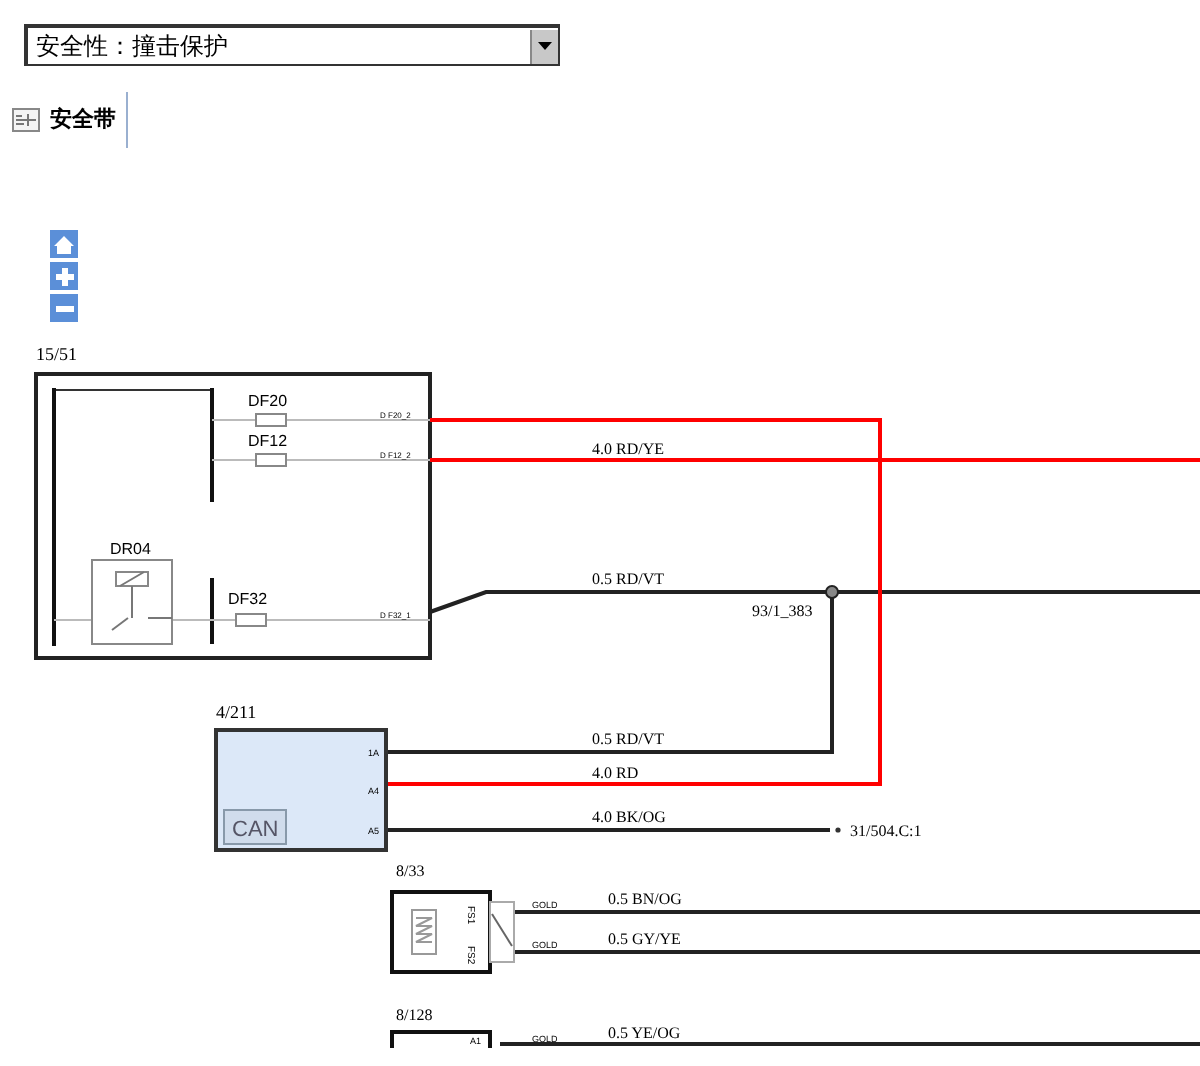  What do you see at coordinates (782, 611) in the screenshot?
I see `splice-label: 93/1_383` at bounding box center [782, 611].